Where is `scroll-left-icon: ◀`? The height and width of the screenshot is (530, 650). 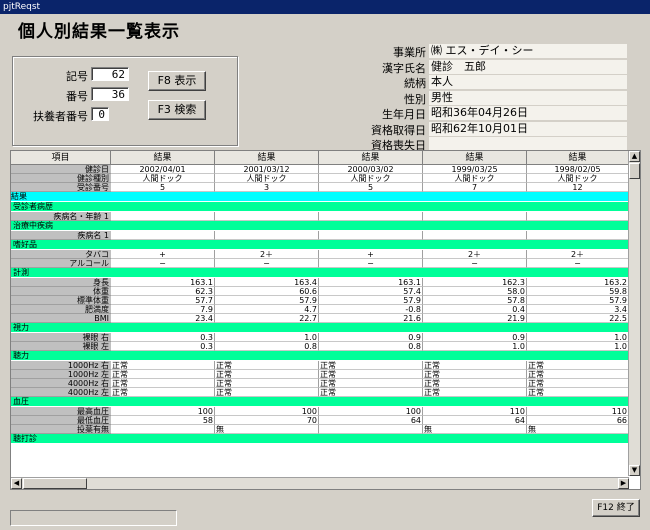
scroll-left-icon: ◀ is located at coordinates (16, 483).